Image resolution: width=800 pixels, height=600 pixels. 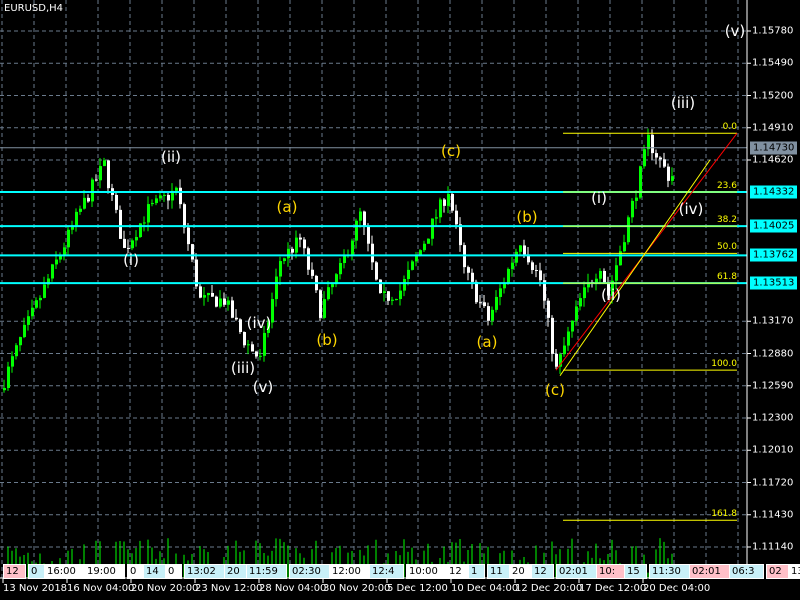 I want to click on symbol-label: EURUSD,H4, so click(x=34, y=8).